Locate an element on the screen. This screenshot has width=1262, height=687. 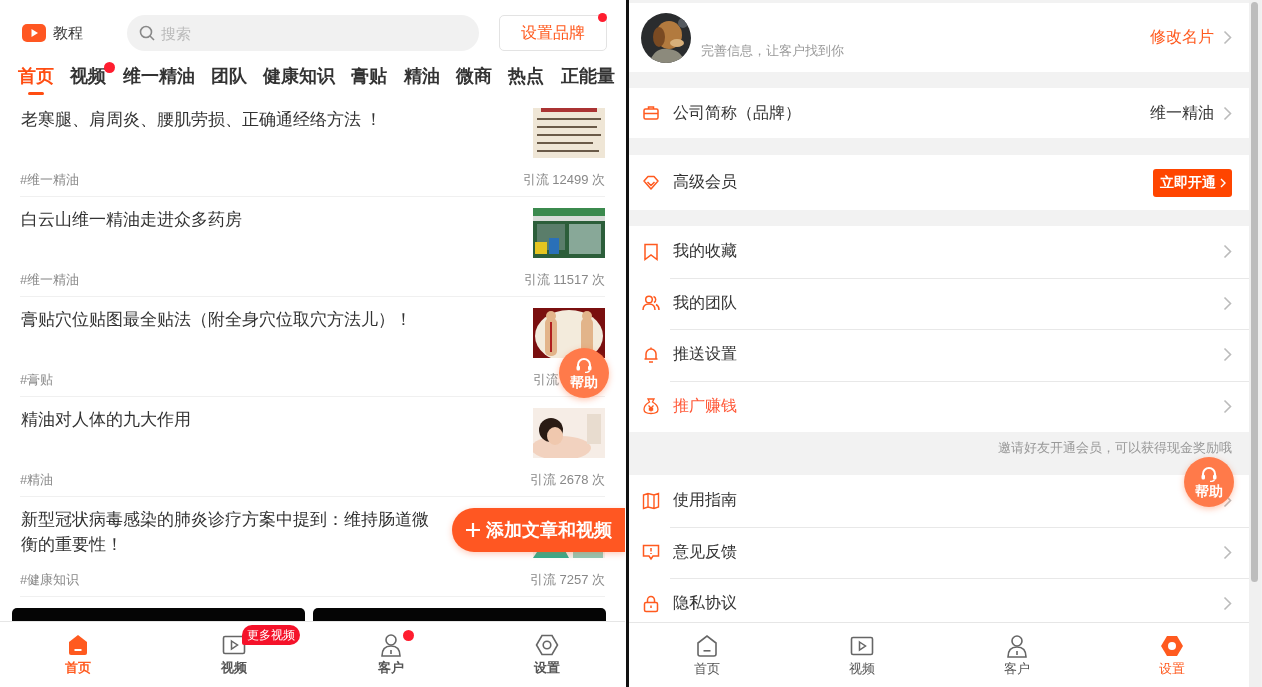
article-title: 精油对人体的九大作用 is located at coordinates (105, 419).